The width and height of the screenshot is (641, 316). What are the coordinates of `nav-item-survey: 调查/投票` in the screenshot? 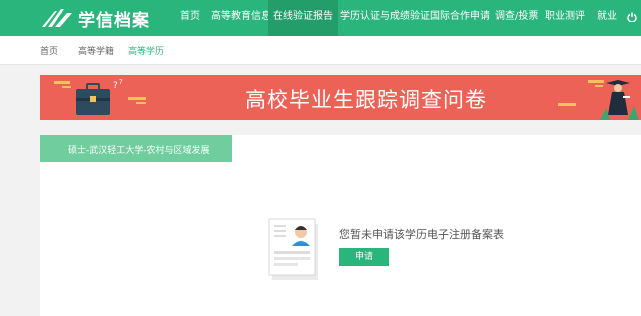 It's located at (516, 18).